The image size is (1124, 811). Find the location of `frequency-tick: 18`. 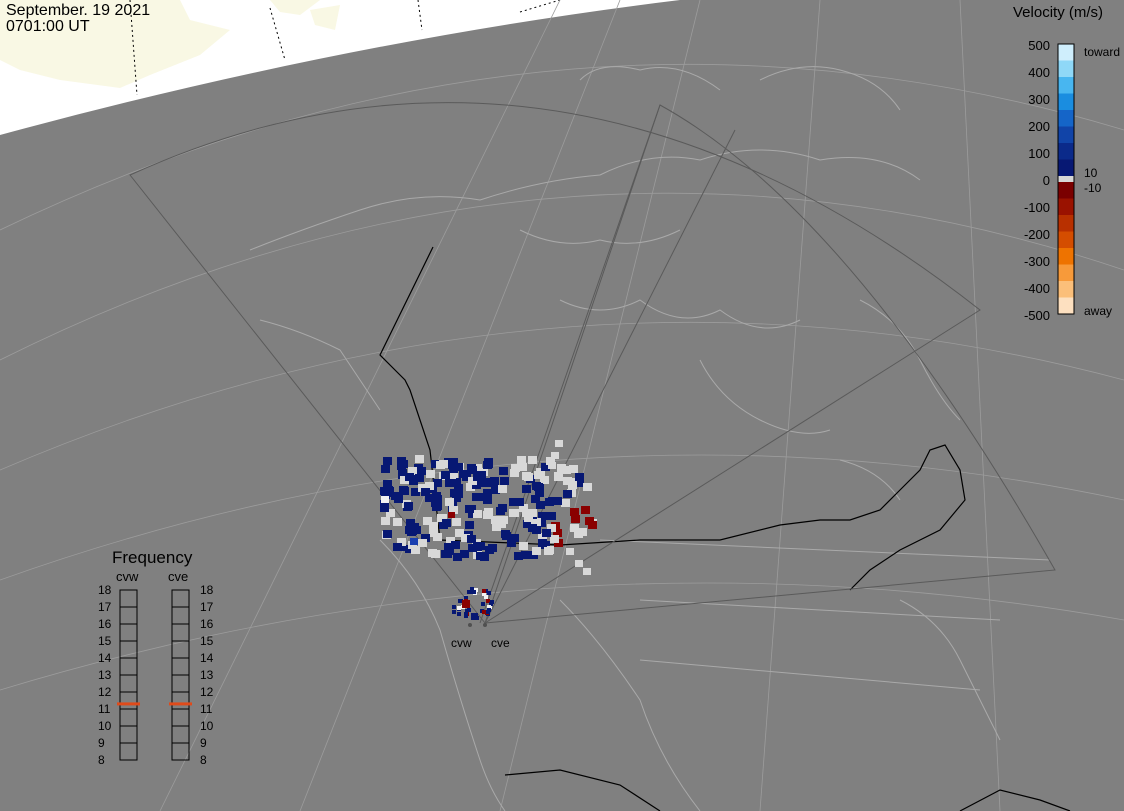

frequency-tick: 18 is located at coordinates (207, 590).